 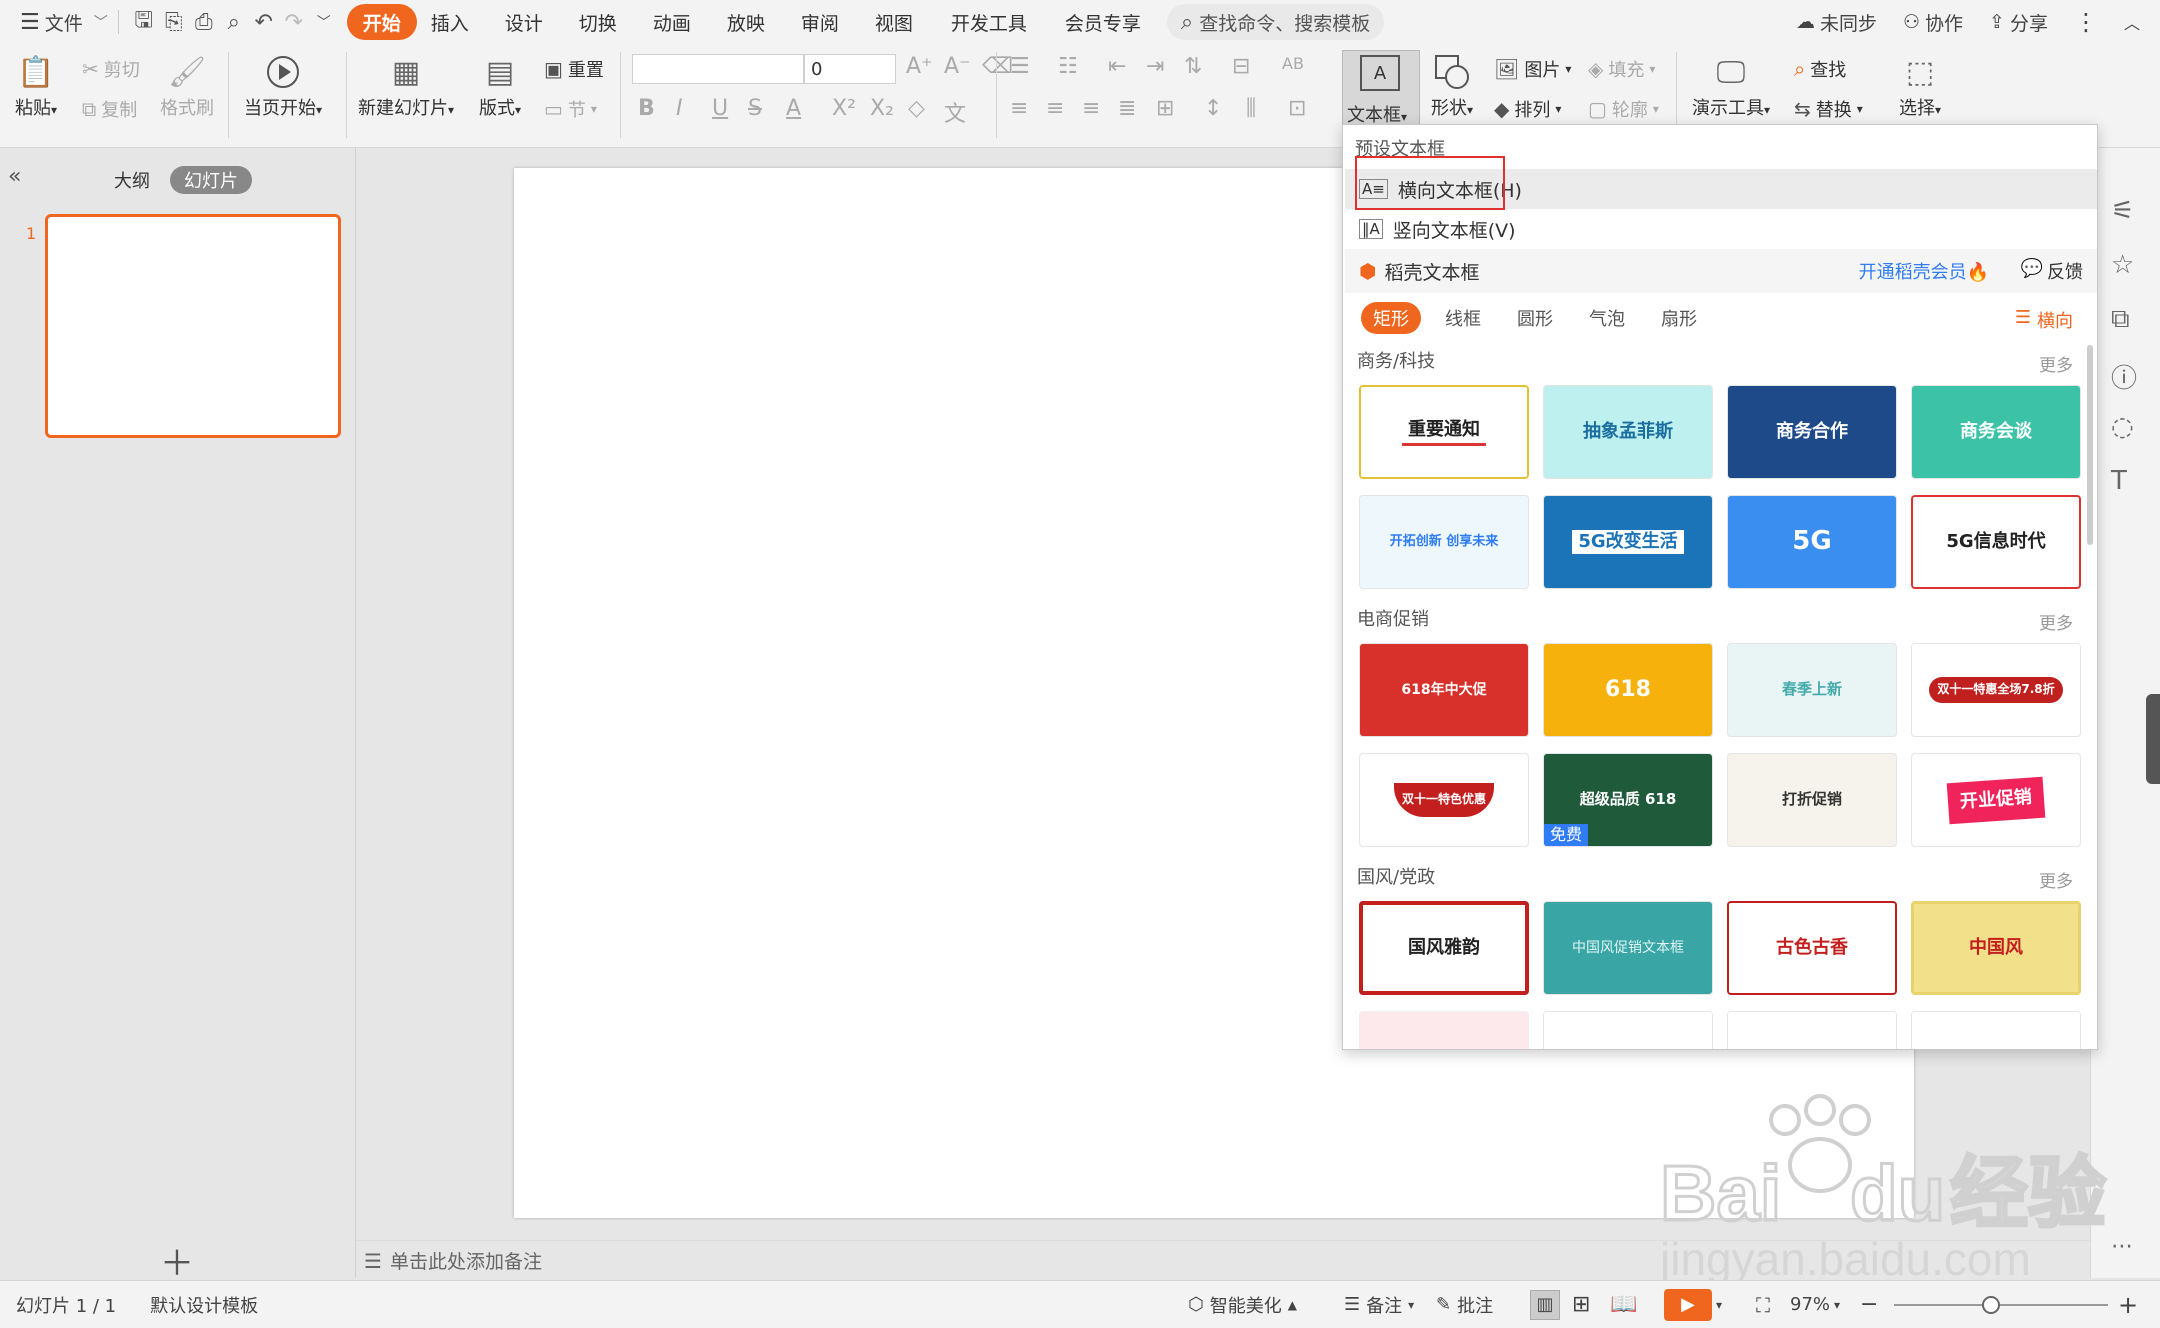 What do you see at coordinates (1920, 85) in the screenshot?
I see `select-button: ⬚ 选择▾` at bounding box center [1920, 85].